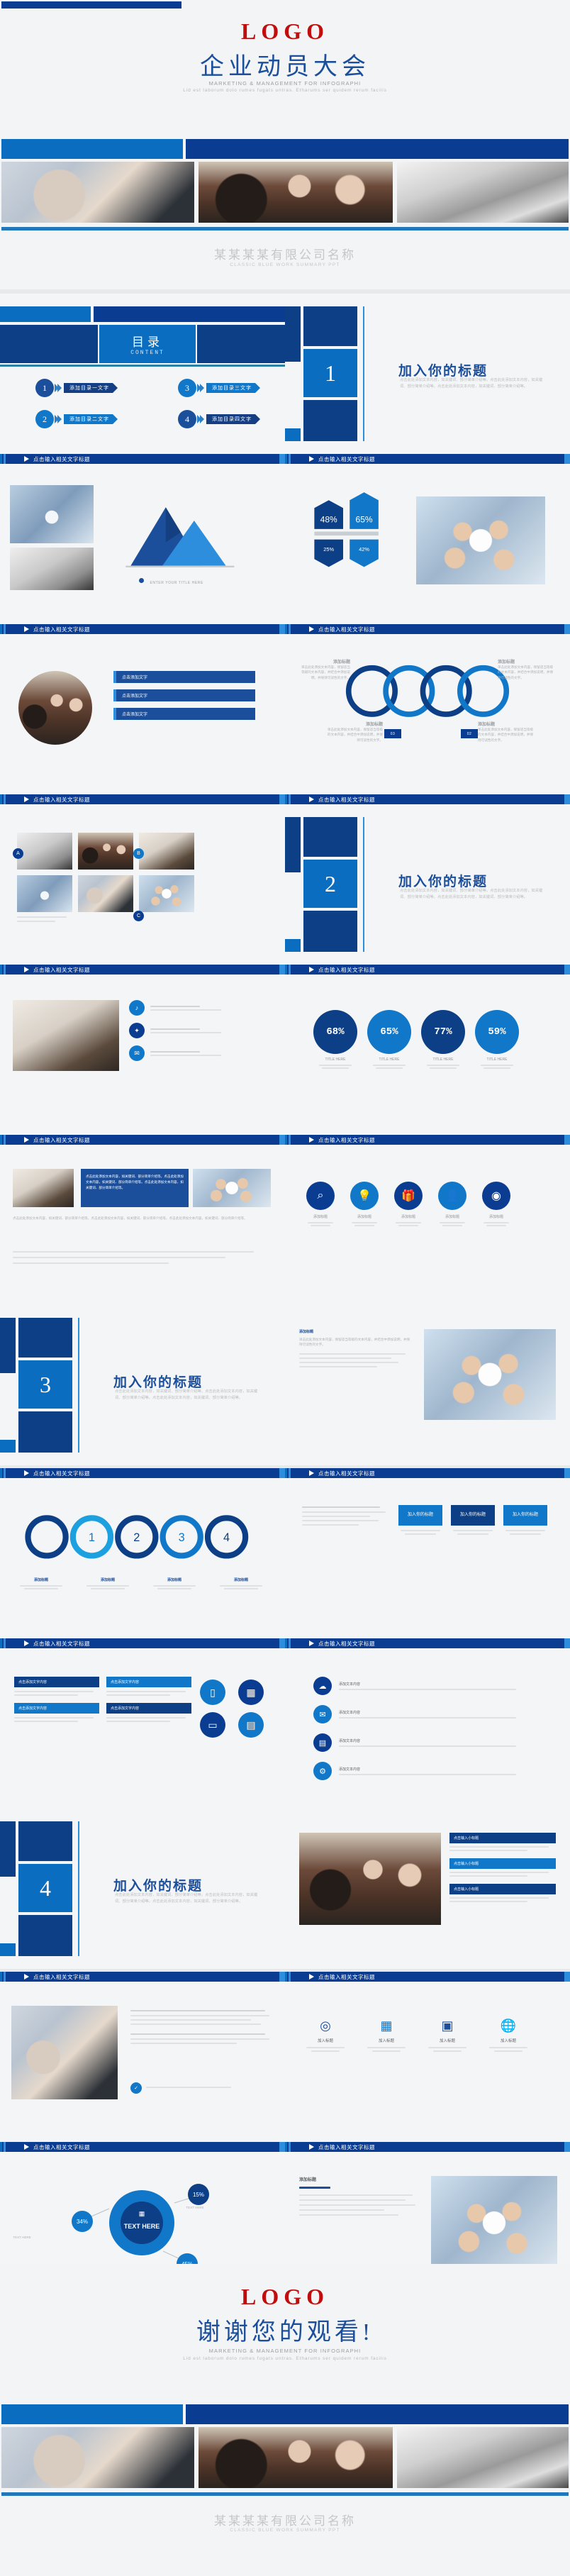 This screenshot has width=570, height=2576. What do you see at coordinates (426, 1771) in the screenshot?
I see `list-row: ⚙ 添加文本内容` at bounding box center [426, 1771].